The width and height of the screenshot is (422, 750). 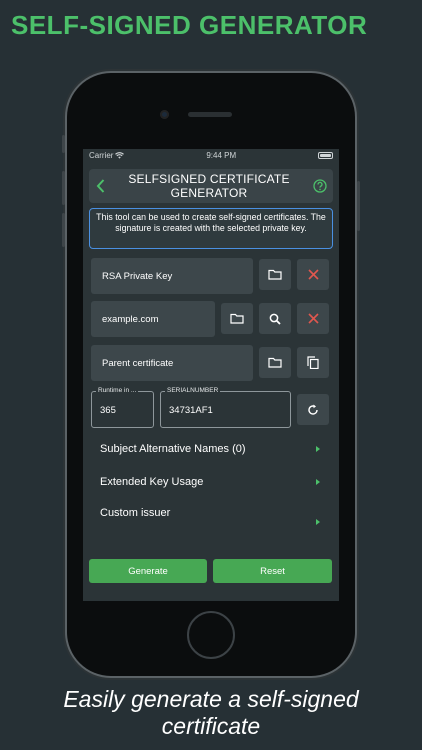 What do you see at coordinates (148, 571) in the screenshot?
I see `generate-button: Generate` at bounding box center [148, 571].